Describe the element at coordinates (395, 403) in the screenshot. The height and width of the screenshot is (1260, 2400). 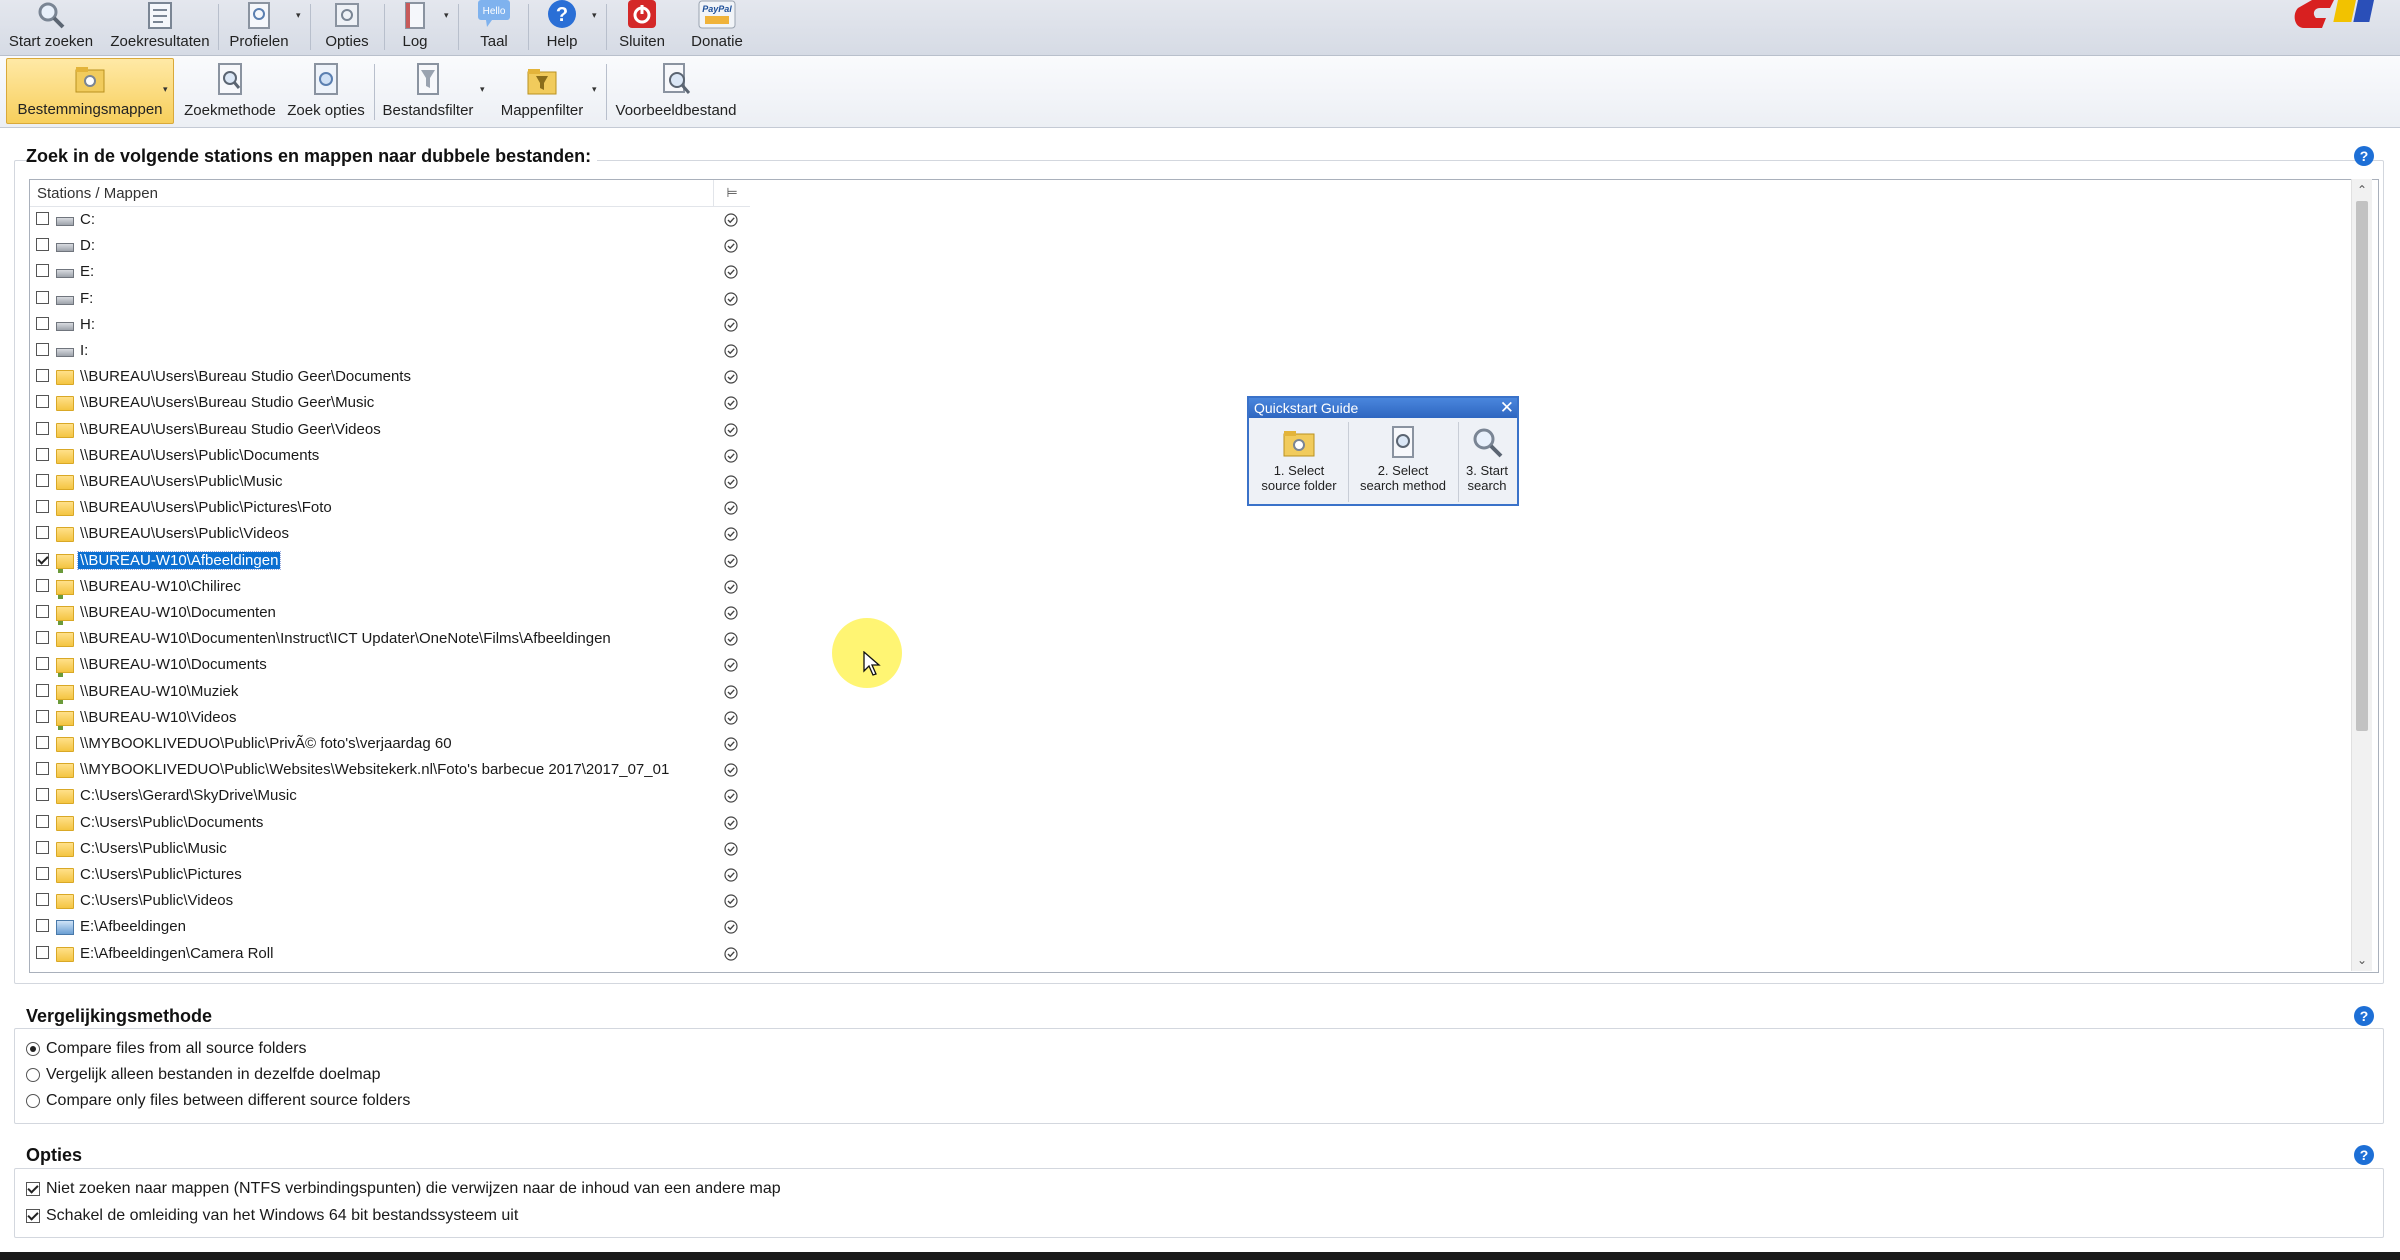
I see `folder-row: \\BUREAU\Users\Bureau Studio Geer\Music` at that location.